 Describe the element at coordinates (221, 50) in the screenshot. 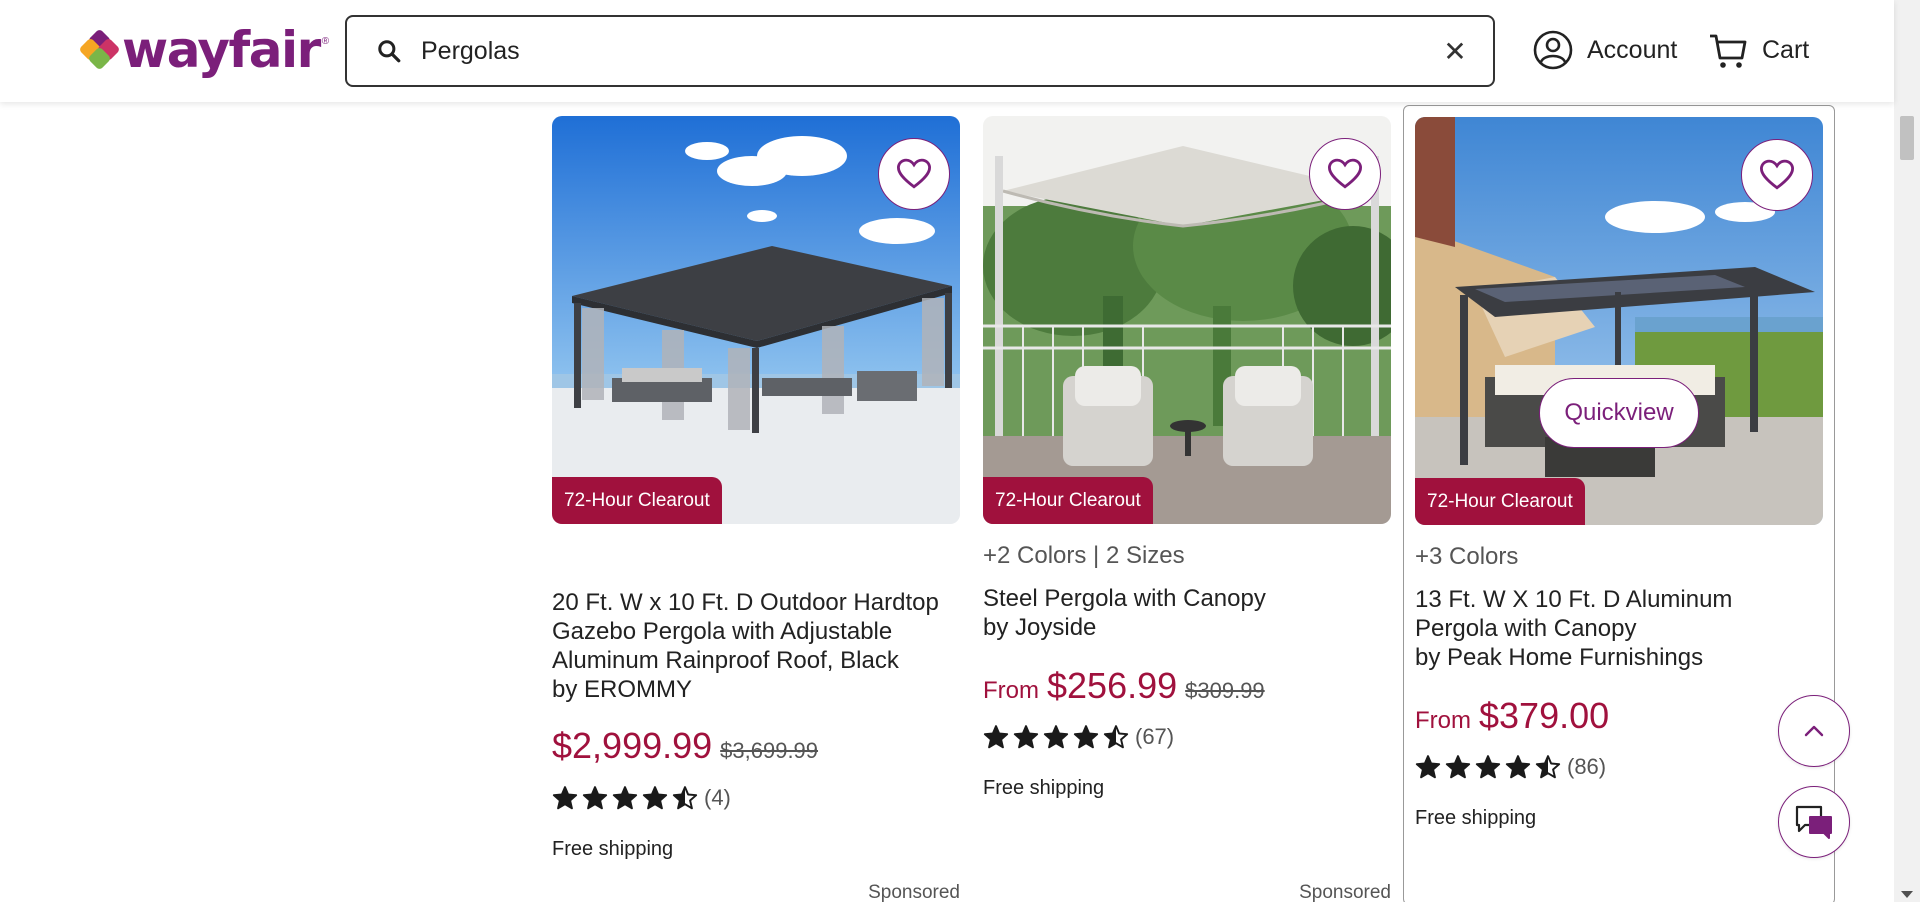

I see `logo-text: wayfair` at that location.